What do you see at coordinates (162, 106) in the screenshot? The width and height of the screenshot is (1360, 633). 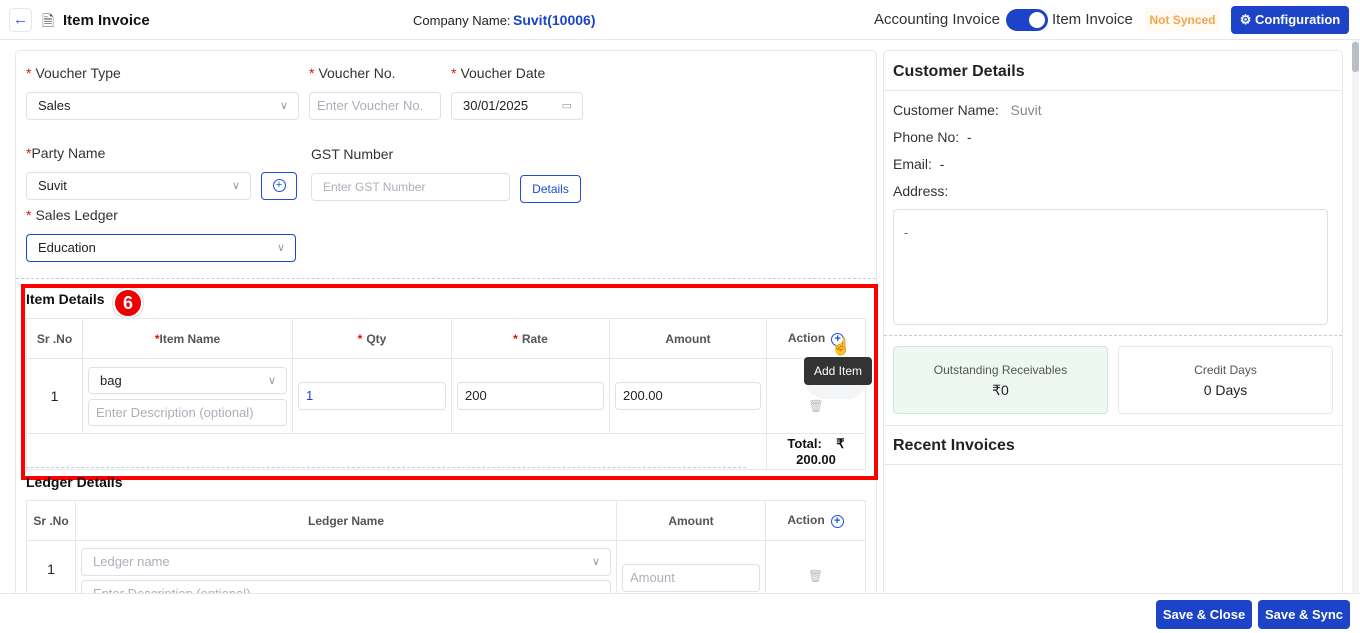 I see `voucher-type-select: Sales ∨` at bounding box center [162, 106].